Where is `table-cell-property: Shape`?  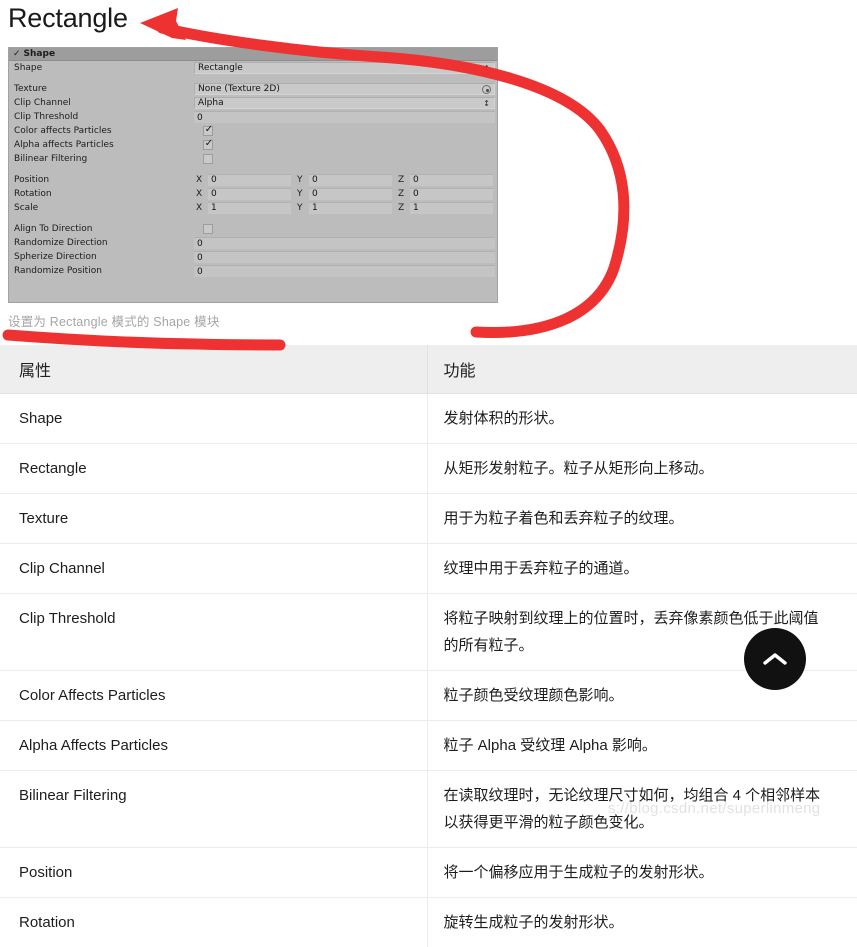 table-cell-property: Shape is located at coordinates (213, 419).